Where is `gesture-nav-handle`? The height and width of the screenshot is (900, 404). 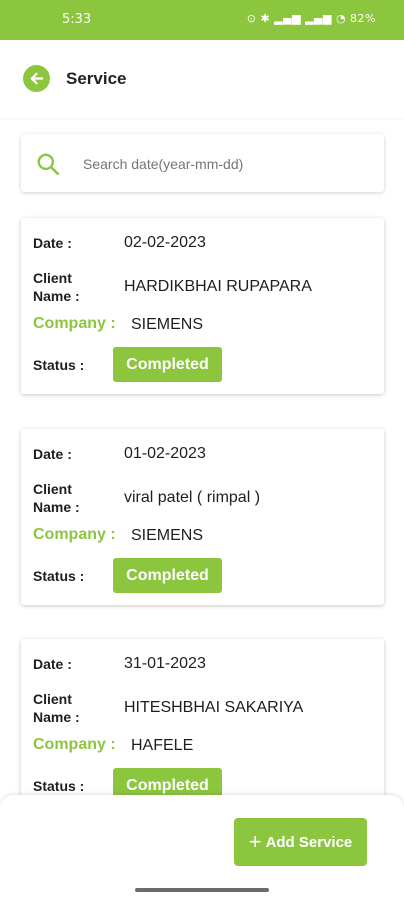 gesture-nav-handle is located at coordinates (202, 890).